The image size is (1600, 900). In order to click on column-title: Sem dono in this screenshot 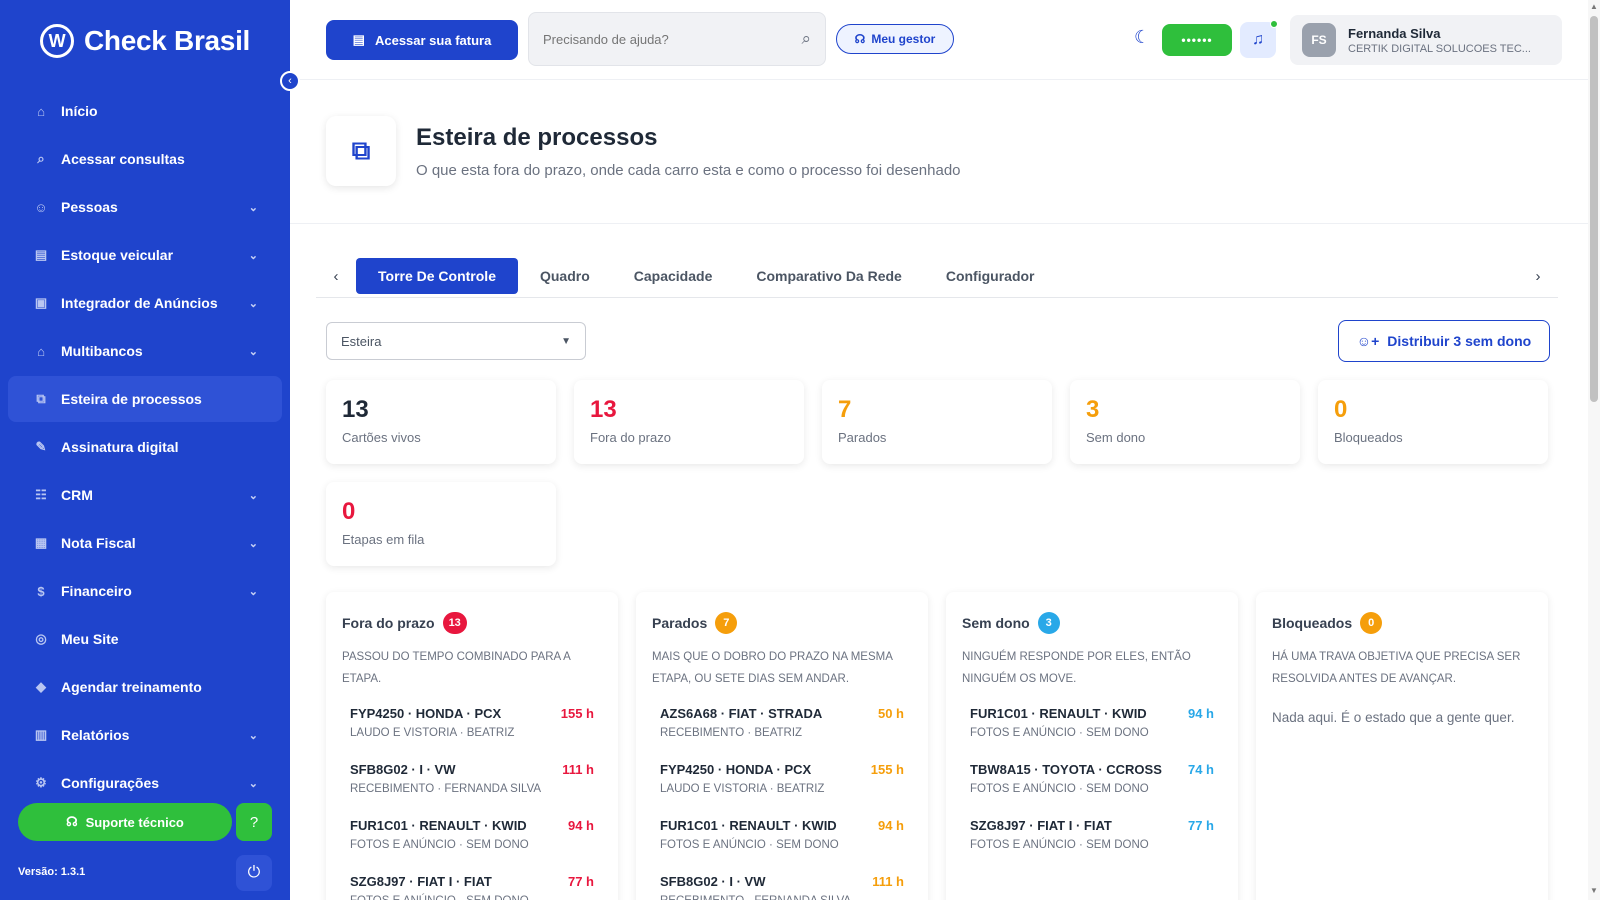, I will do `click(996, 623)`.